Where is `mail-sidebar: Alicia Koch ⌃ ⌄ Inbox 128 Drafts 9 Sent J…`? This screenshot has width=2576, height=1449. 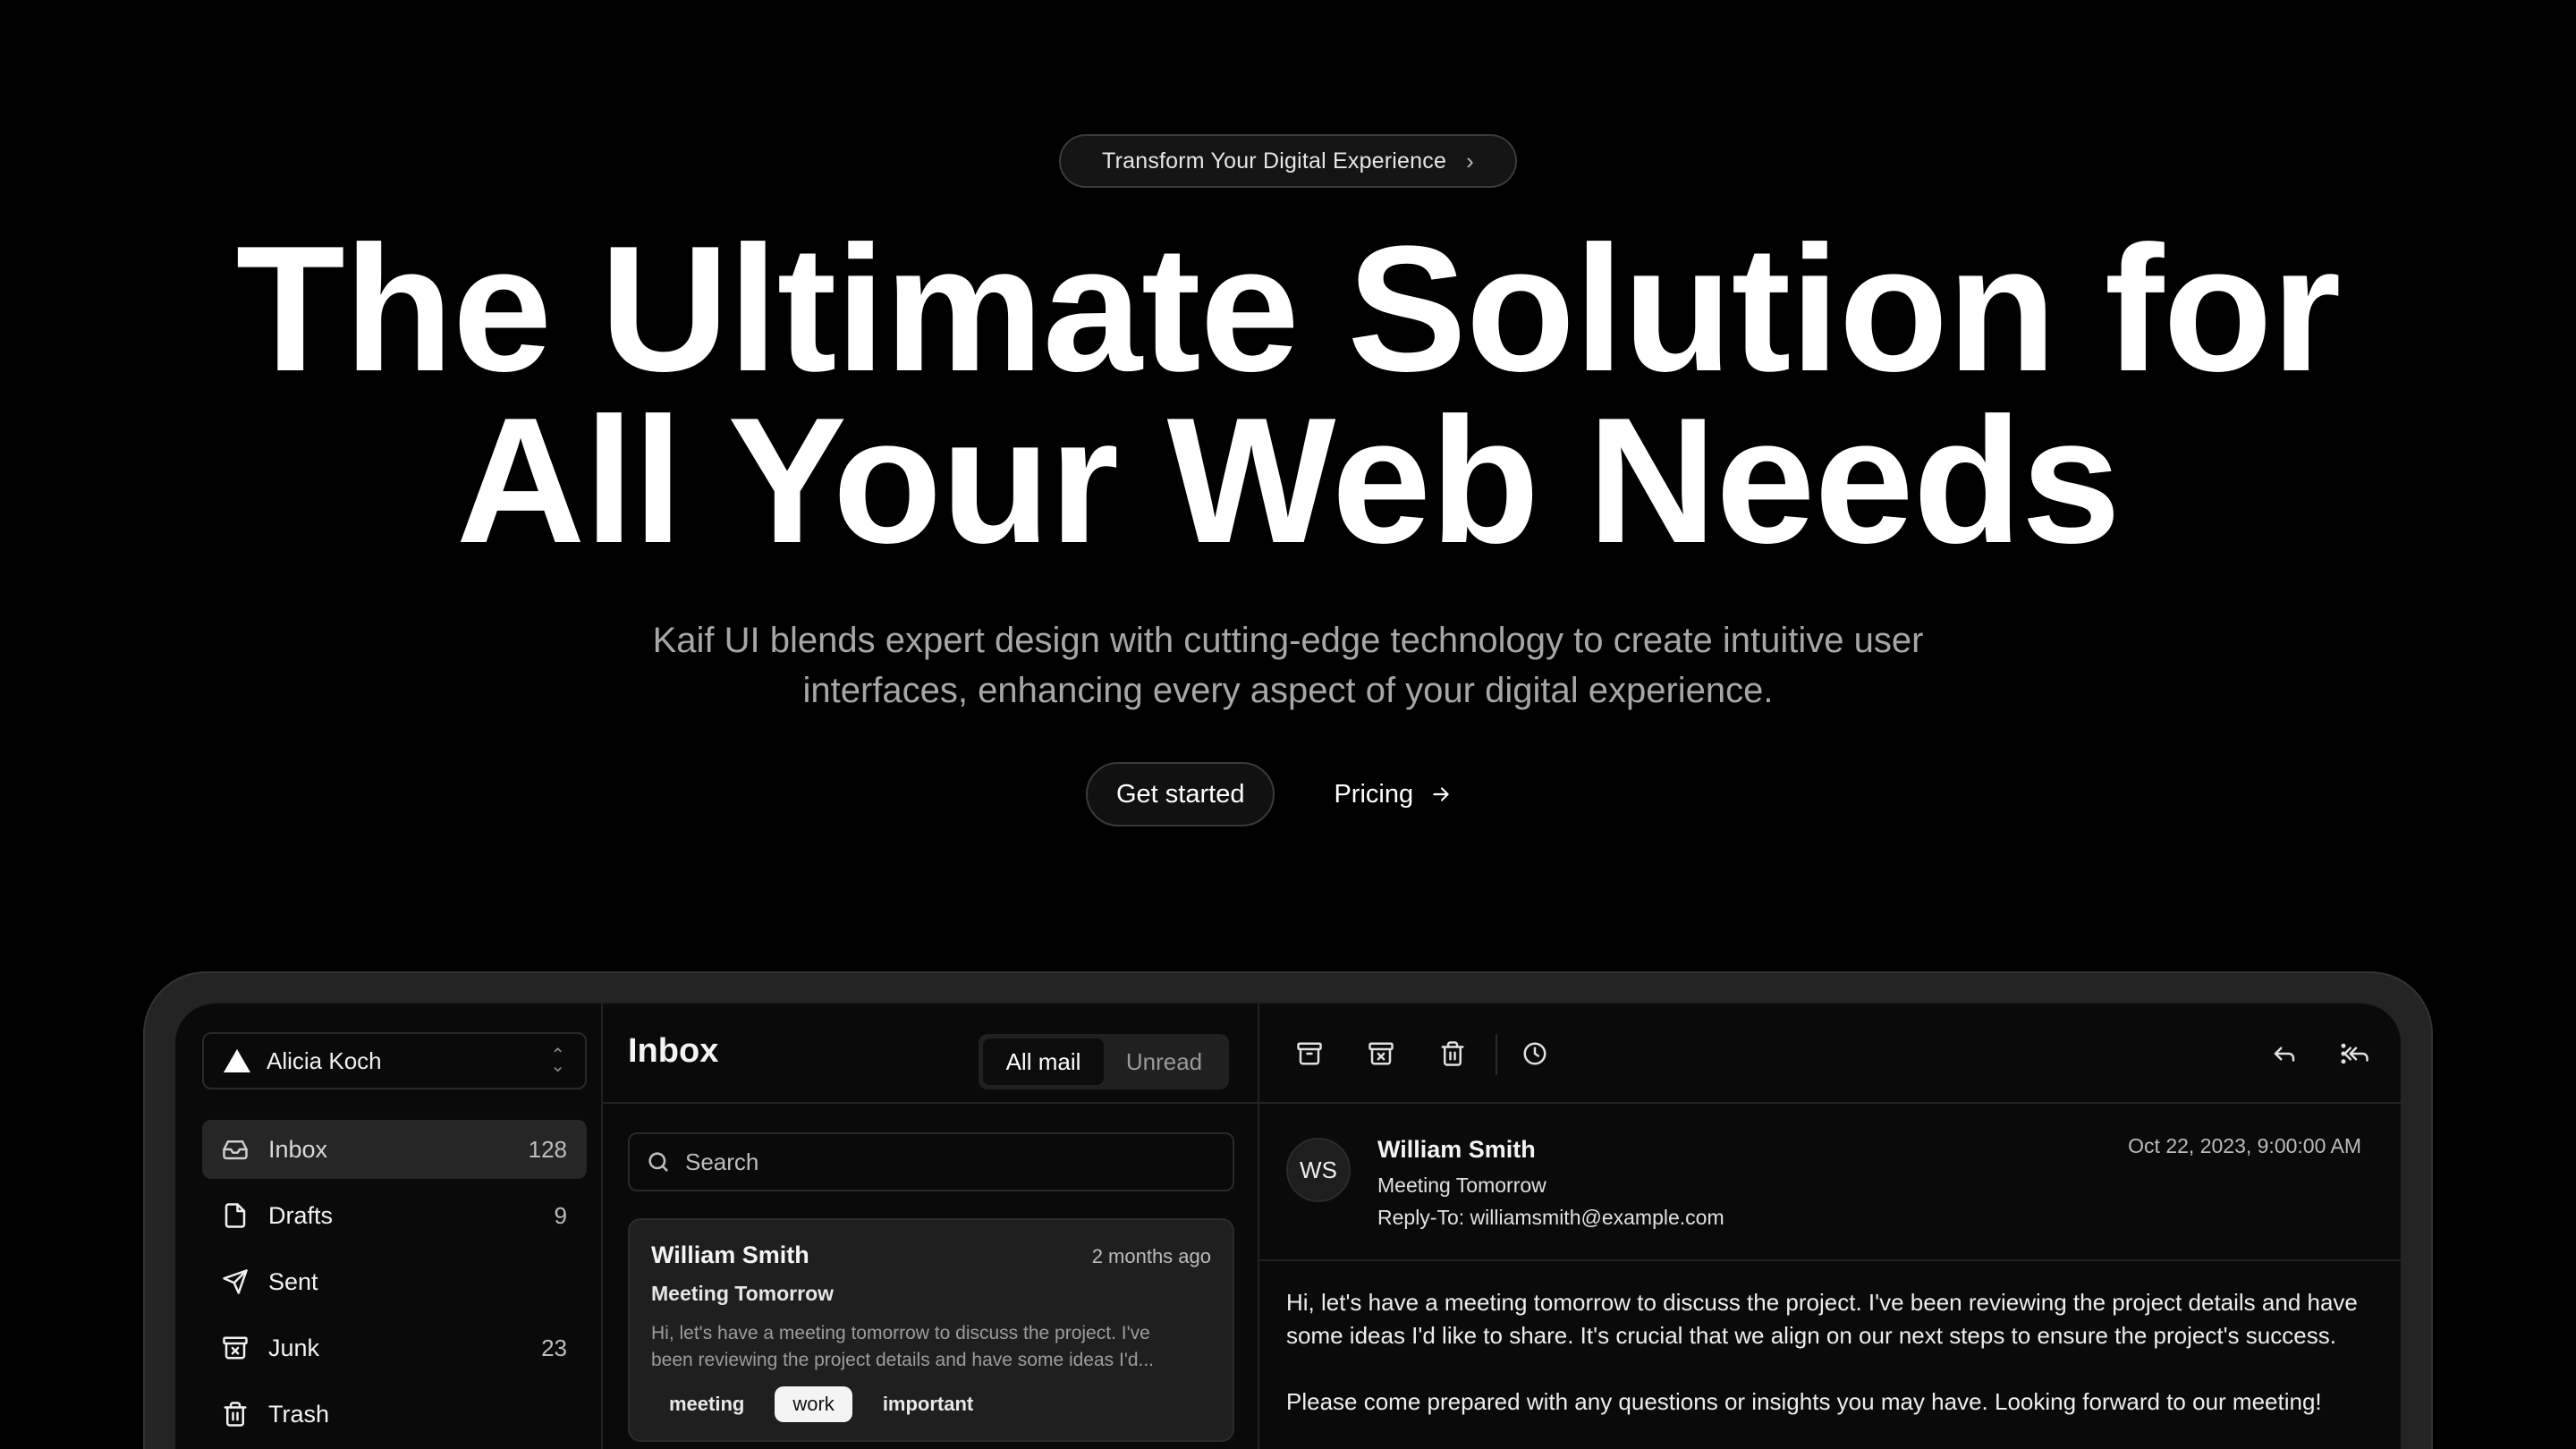
mail-sidebar: Alicia Koch ⌃ ⌄ Inbox 128 Drafts 9 Sent J… is located at coordinates (389, 1226).